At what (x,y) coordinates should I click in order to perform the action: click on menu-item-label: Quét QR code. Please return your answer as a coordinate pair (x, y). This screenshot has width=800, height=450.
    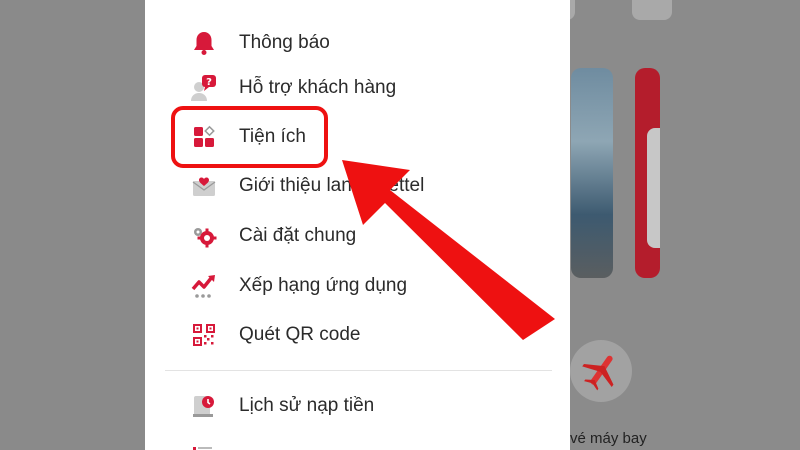
    Looking at the image, I should click on (300, 334).